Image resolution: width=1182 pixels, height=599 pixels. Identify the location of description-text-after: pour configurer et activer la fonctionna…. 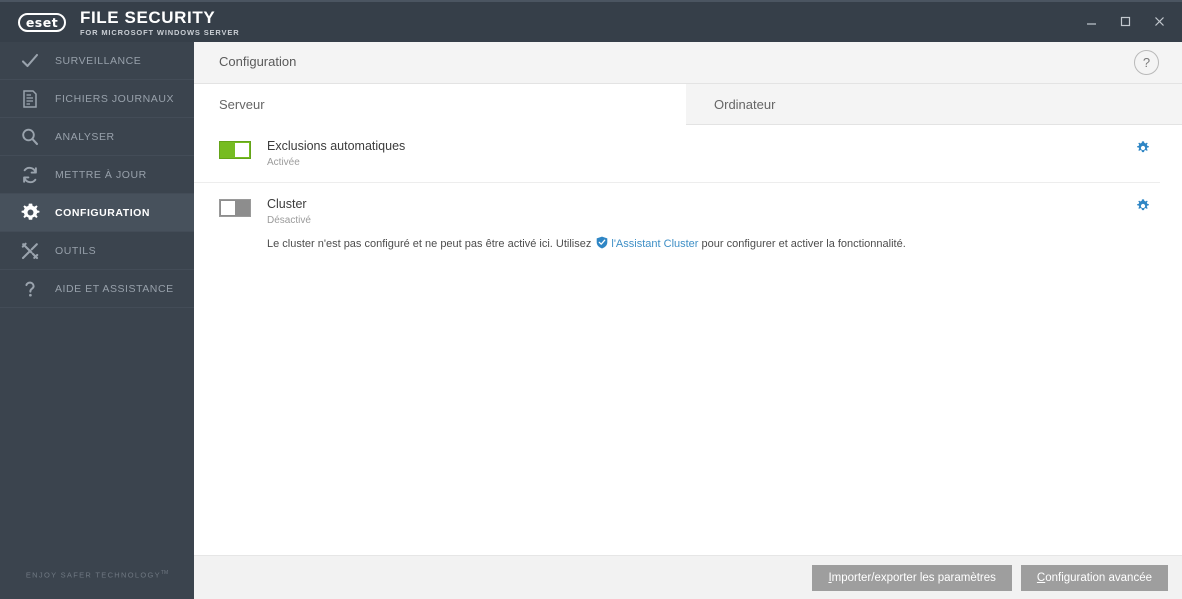
(803, 244).